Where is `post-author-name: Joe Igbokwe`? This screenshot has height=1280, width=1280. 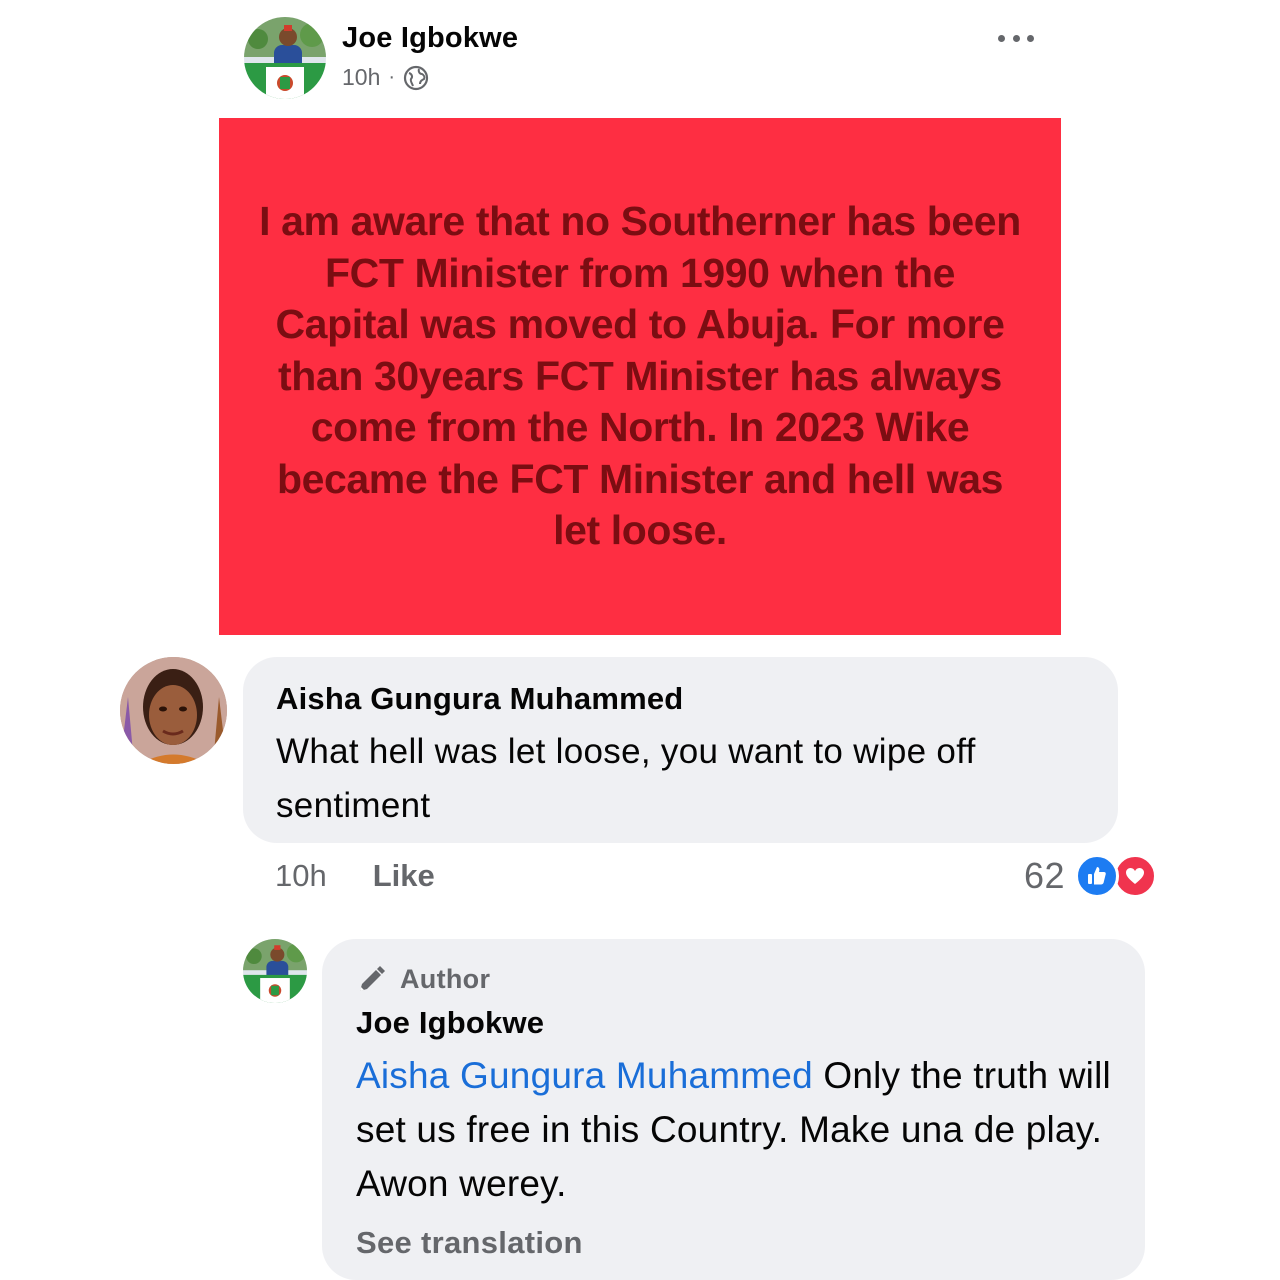
post-author-name: Joe Igbokwe is located at coordinates (430, 38).